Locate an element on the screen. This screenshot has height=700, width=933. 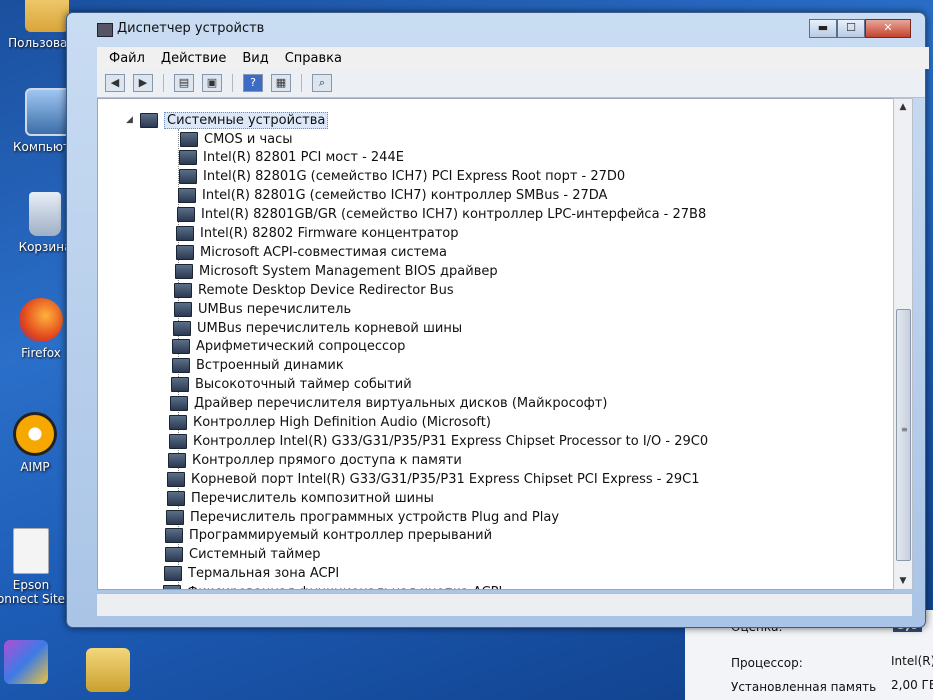
tree-device-item: Remote Desktop Device Redirector Bus is located at coordinates (314, 290).